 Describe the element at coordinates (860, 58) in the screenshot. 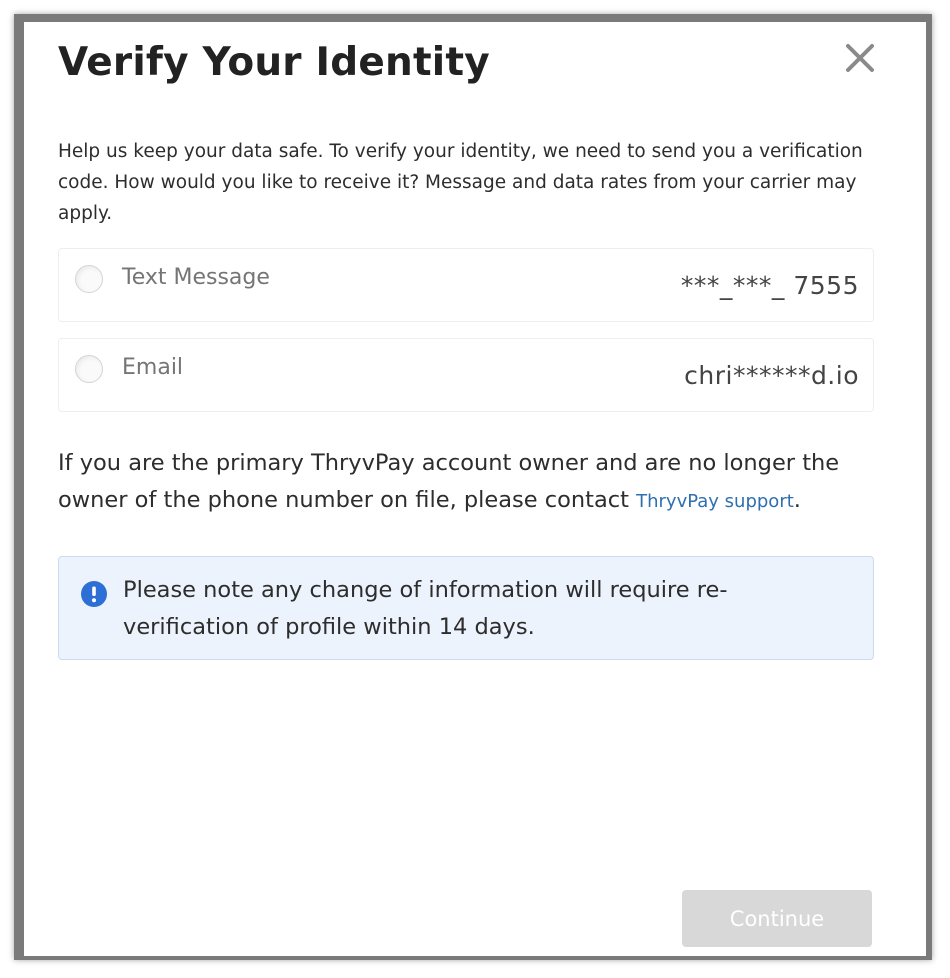

I see `close-icon` at that location.